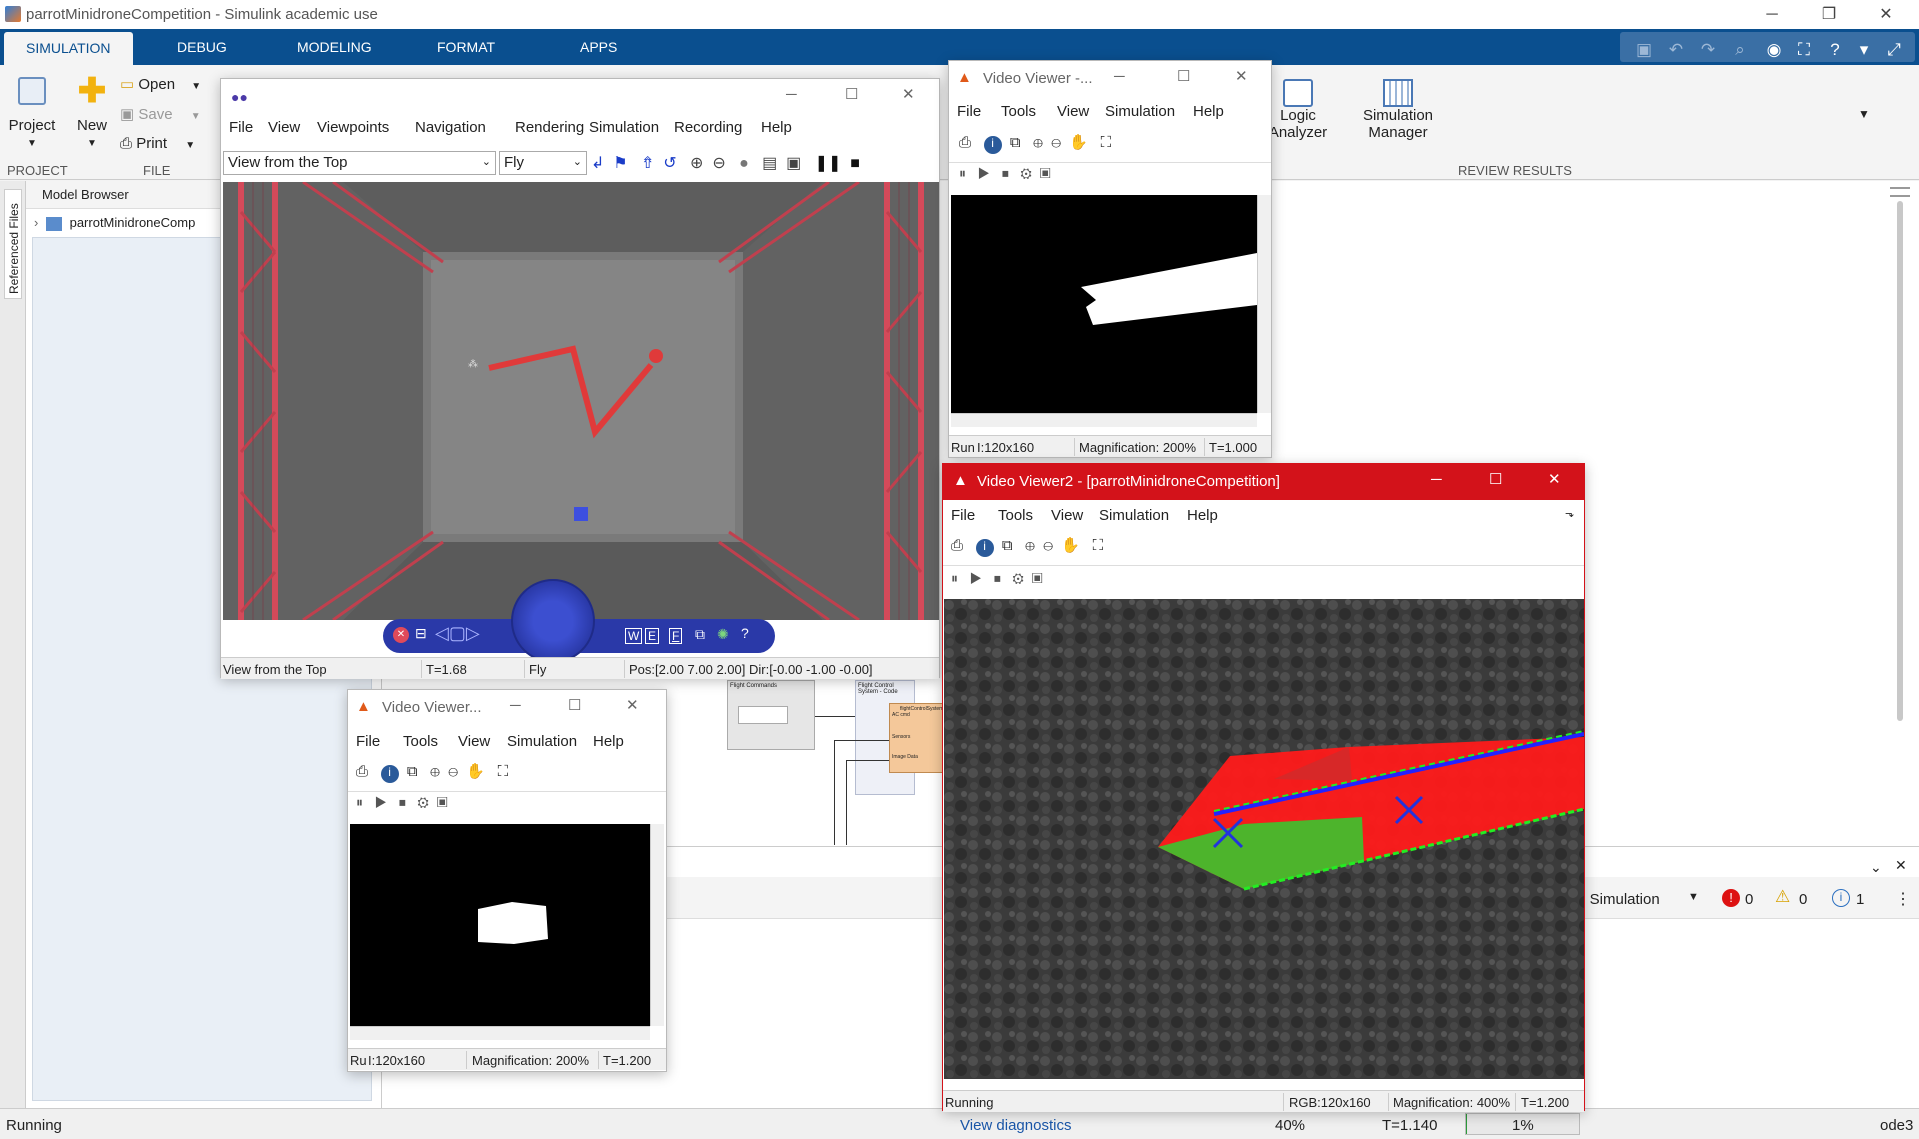  I want to click on help-icon: ?, so click(1835, 50).